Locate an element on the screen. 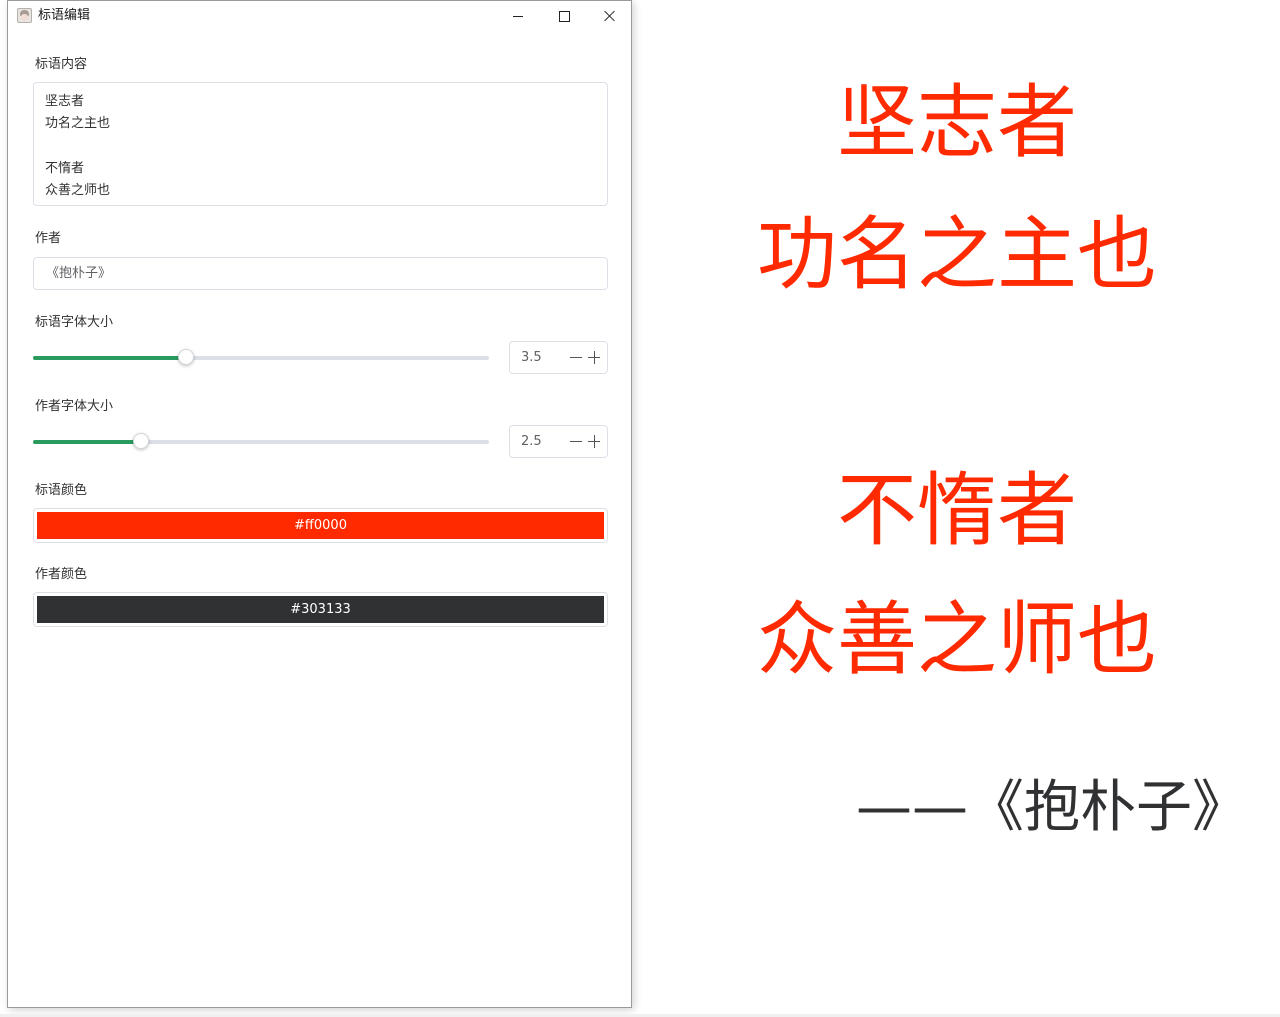 This screenshot has height=1017, width=1280. slogan-color-picker: #ff0000 is located at coordinates (320, 525).